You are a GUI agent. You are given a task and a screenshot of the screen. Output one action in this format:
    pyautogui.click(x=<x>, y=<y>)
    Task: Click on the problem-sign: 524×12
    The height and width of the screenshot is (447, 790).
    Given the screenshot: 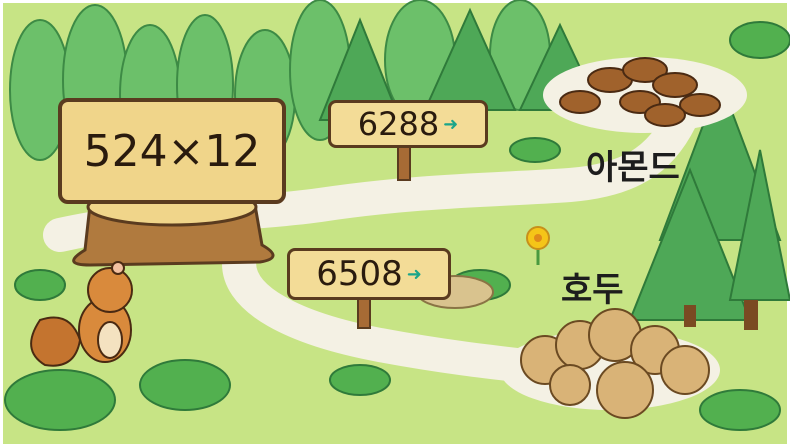 What is the action you would take?
    pyautogui.click(x=172, y=151)
    